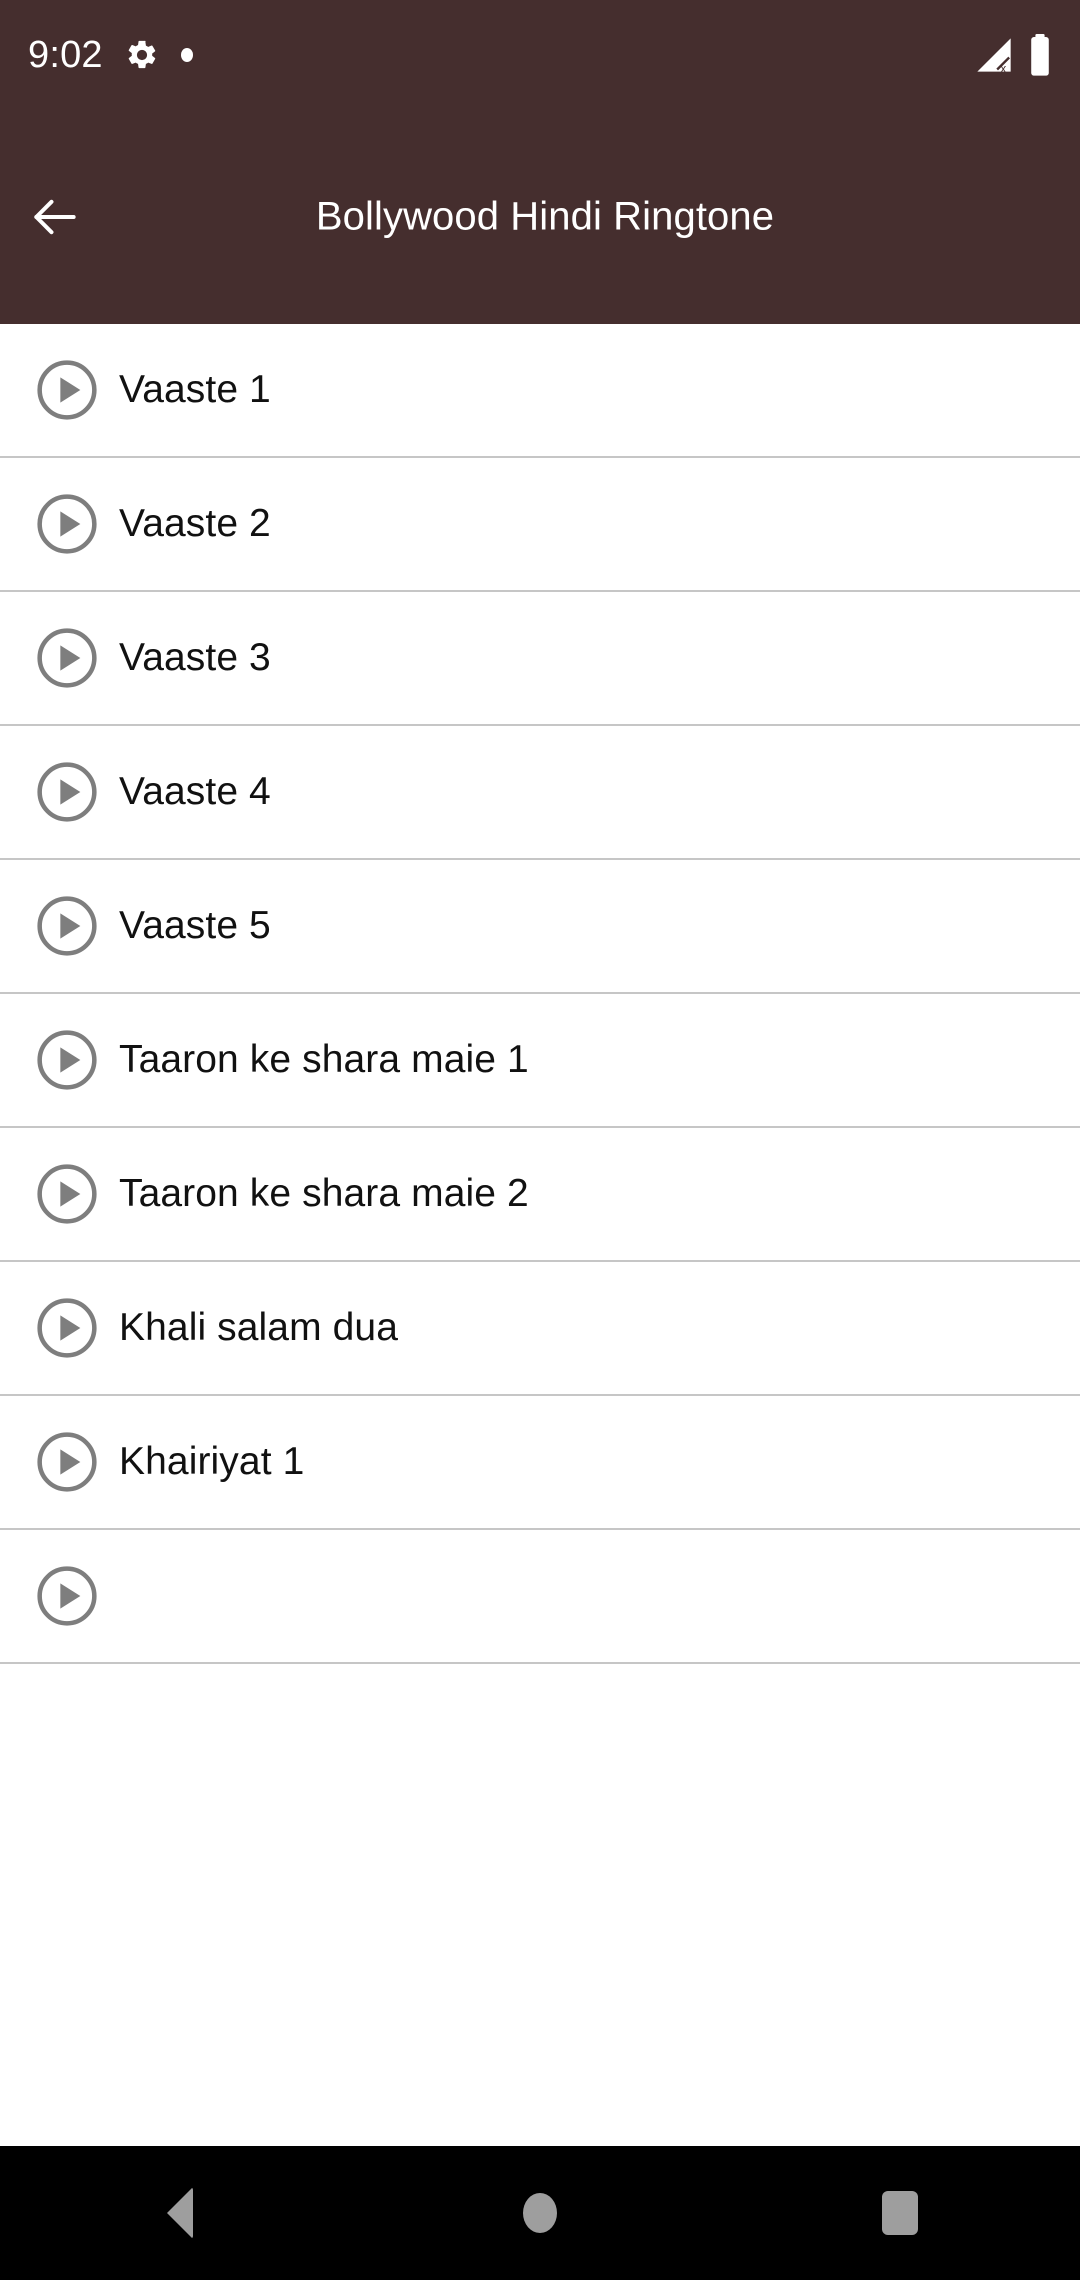  I want to click on system-navigation-bar, so click(540, 2213).